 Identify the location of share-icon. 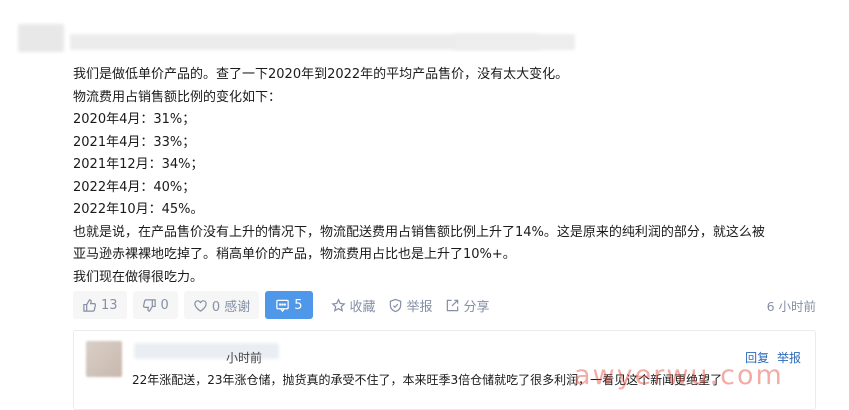
(452, 305).